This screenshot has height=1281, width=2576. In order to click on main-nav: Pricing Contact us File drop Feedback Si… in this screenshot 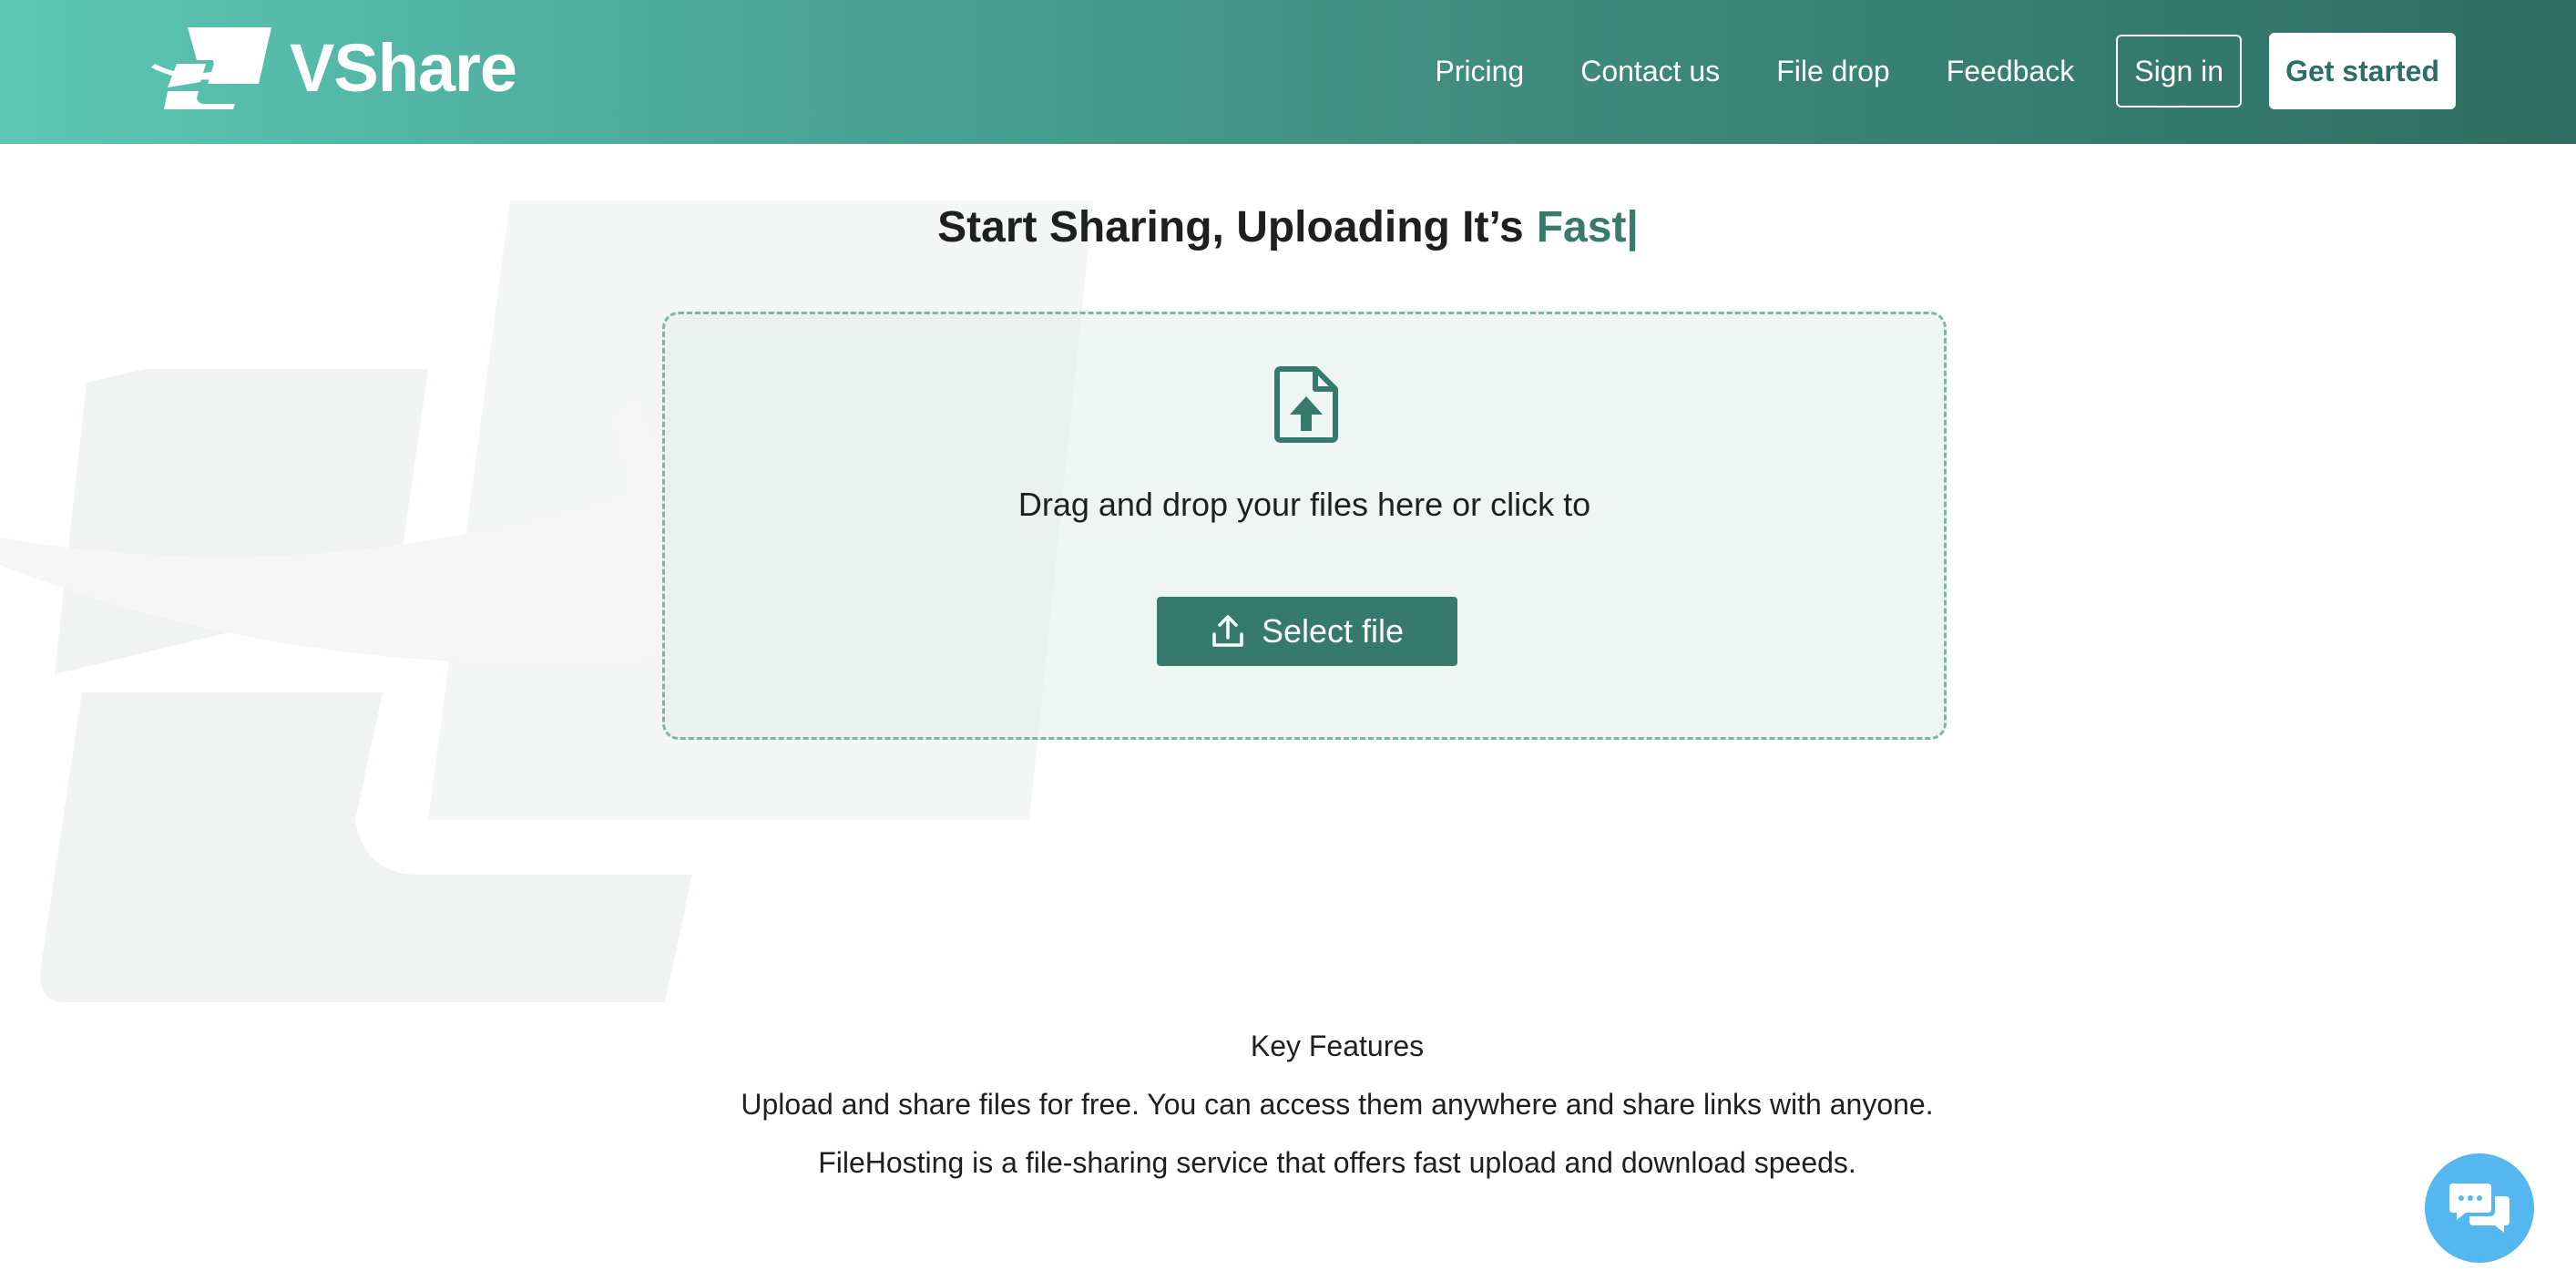, I will do `click(1945, 71)`.